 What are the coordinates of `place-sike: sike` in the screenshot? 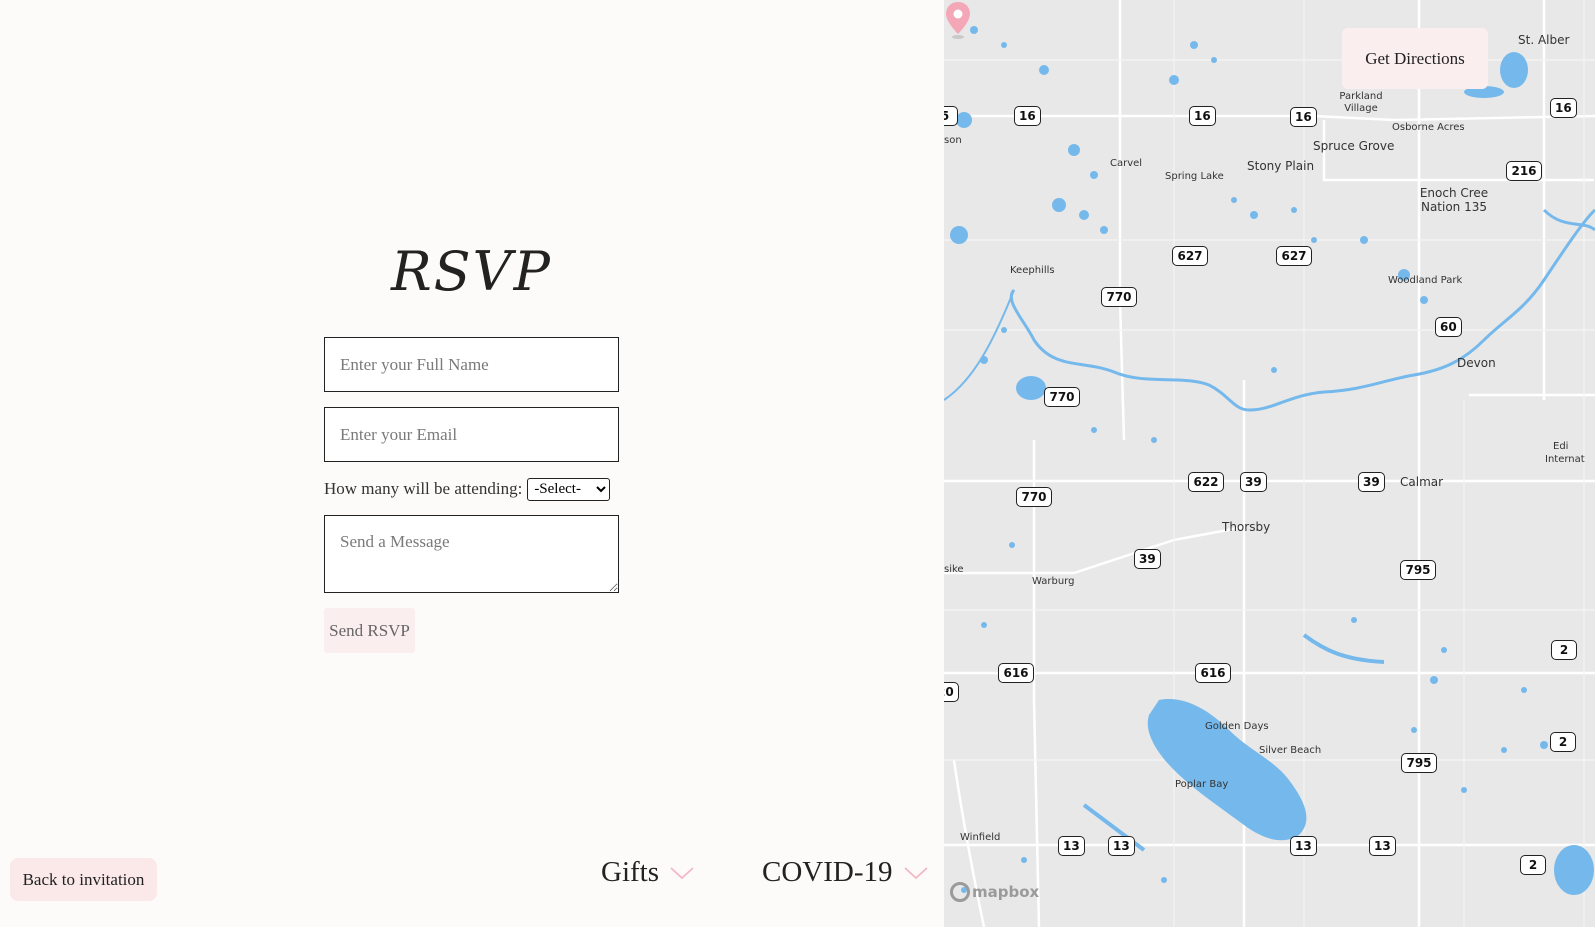 It's located at (954, 569).